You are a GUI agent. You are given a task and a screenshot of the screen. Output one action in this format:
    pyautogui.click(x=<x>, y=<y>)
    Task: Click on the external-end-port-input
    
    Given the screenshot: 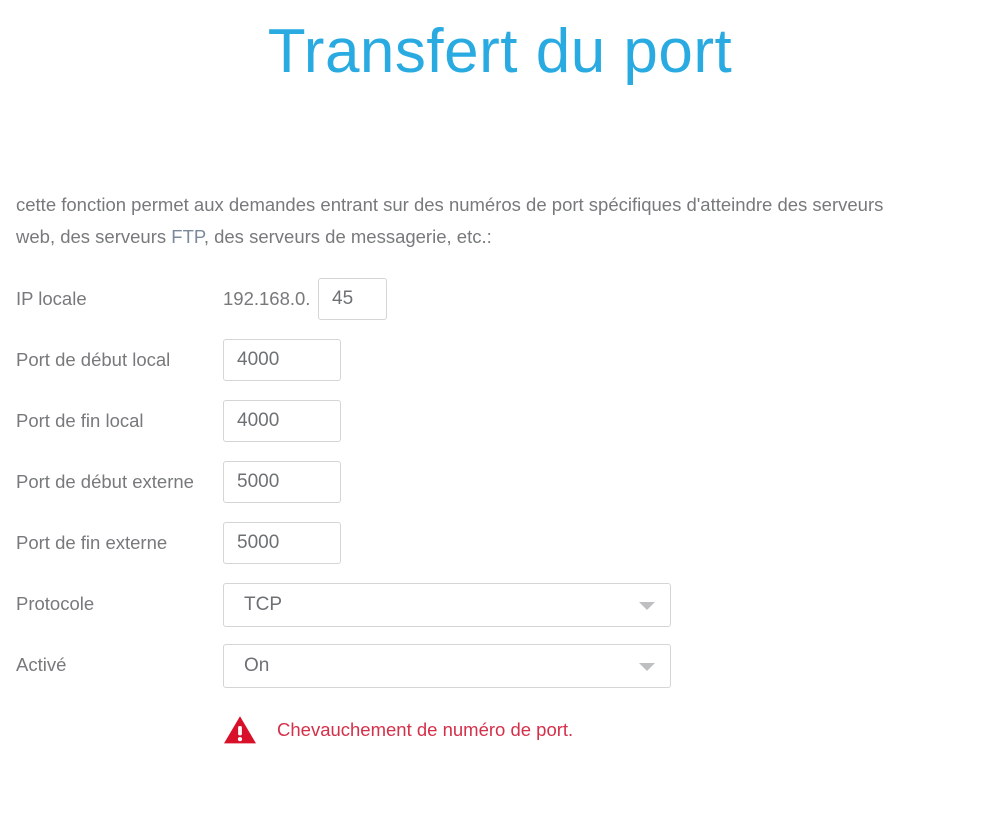 What is the action you would take?
    pyautogui.click(x=282, y=543)
    